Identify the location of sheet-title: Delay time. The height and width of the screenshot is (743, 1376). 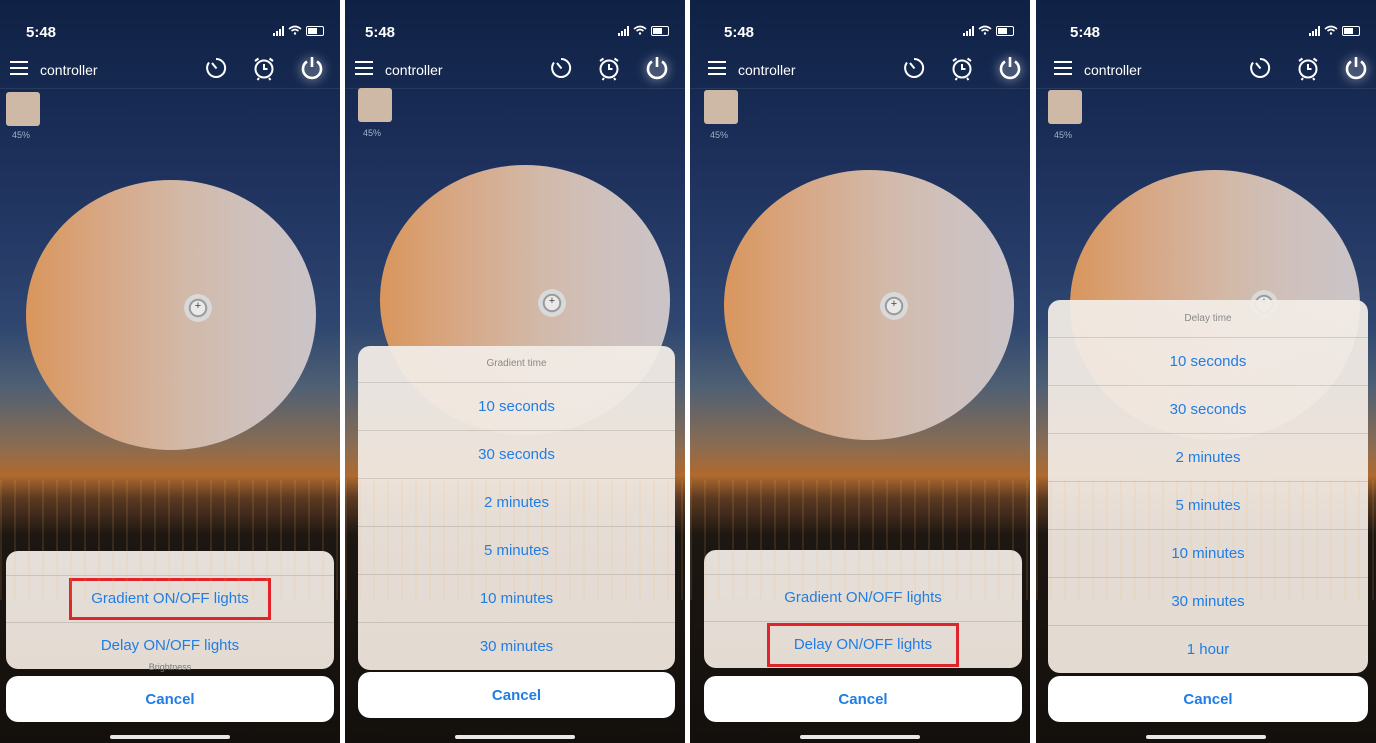
(1208, 319).